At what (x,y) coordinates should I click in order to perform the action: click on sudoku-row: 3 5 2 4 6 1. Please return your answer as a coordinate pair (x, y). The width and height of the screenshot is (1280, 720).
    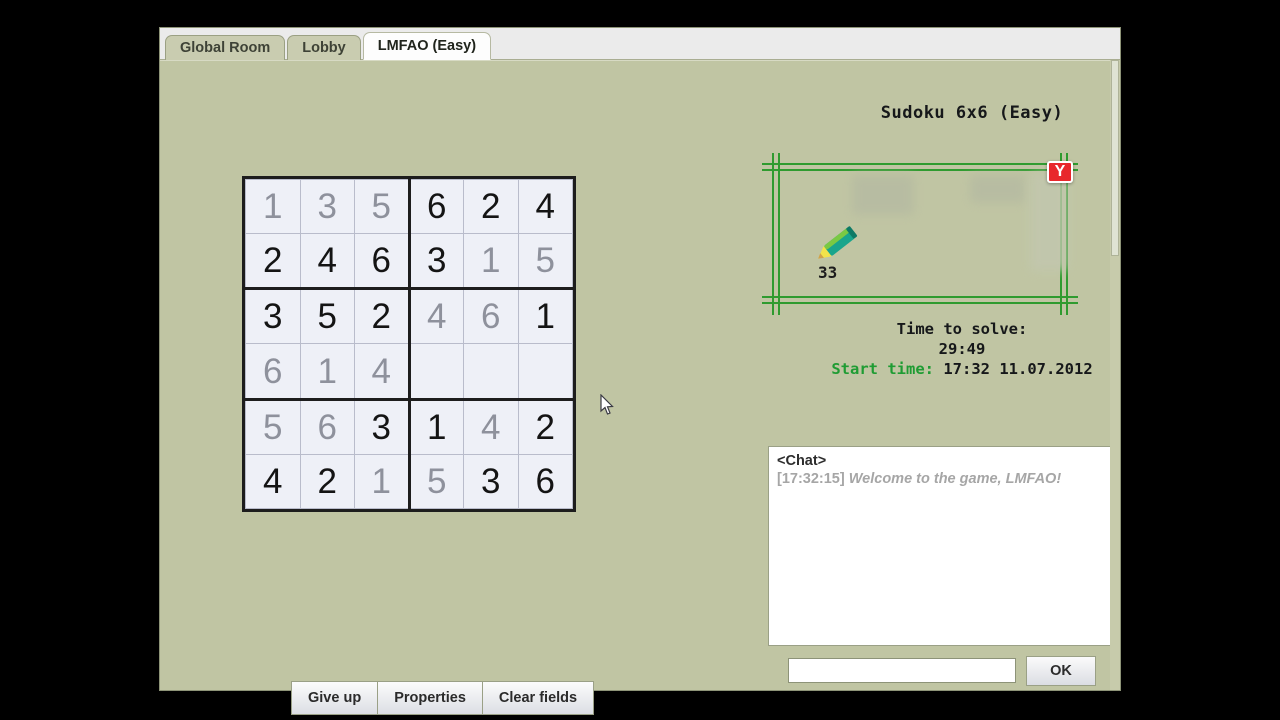
    Looking at the image, I should click on (409, 316).